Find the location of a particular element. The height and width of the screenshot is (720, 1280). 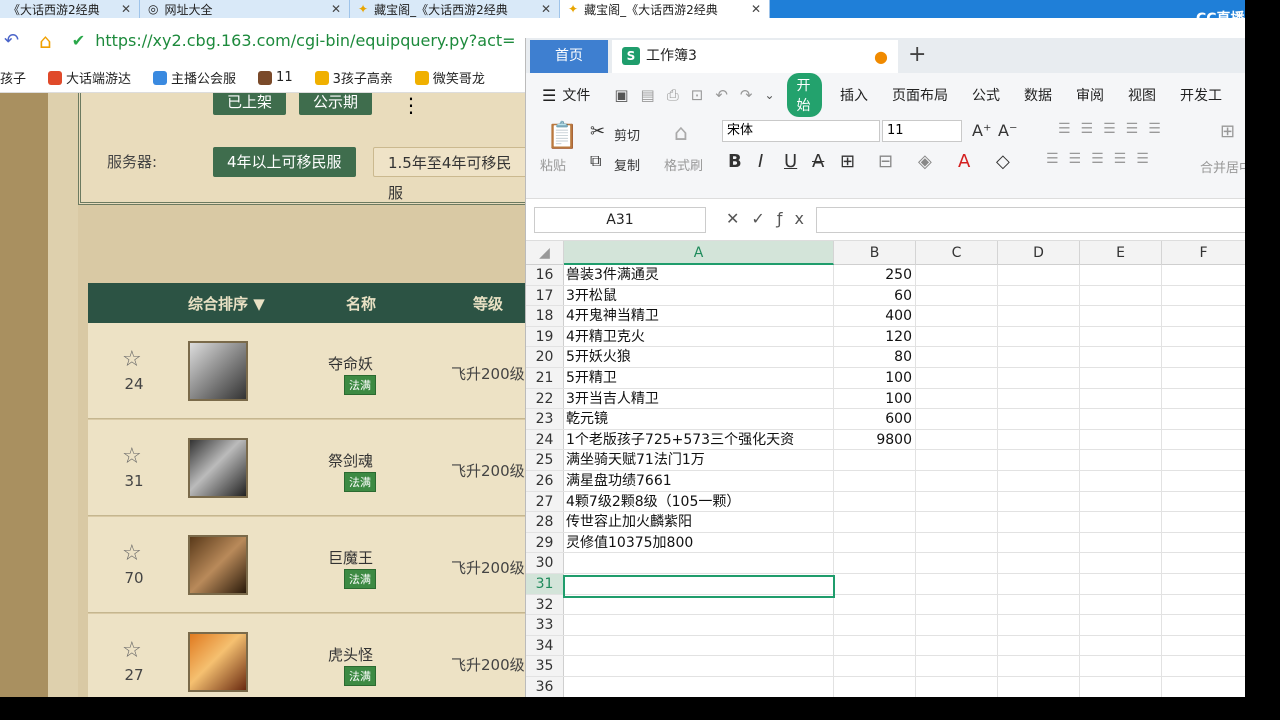

browser-tab: ◎ 网址大全 ✕ is located at coordinates (245, 9).